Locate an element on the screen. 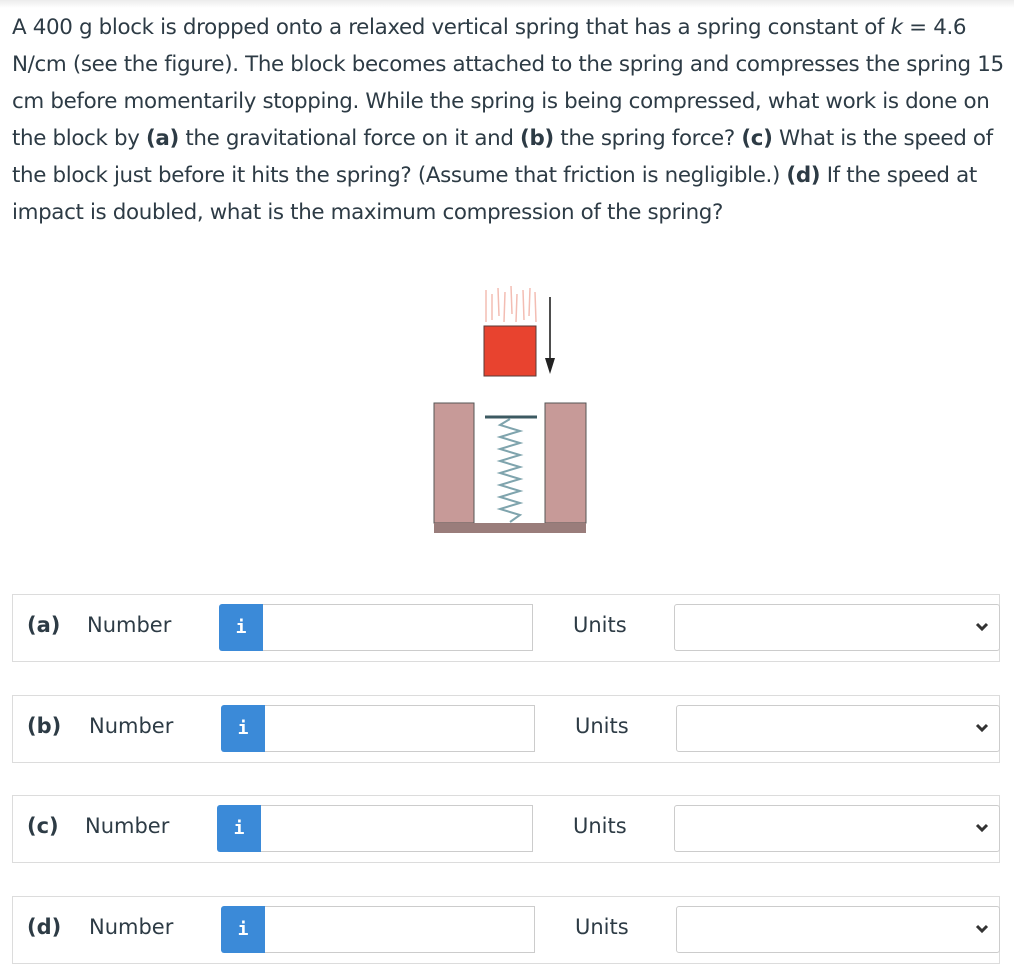 The image size is (1014, 976). units-select-d is located at coordinates (838, 929).